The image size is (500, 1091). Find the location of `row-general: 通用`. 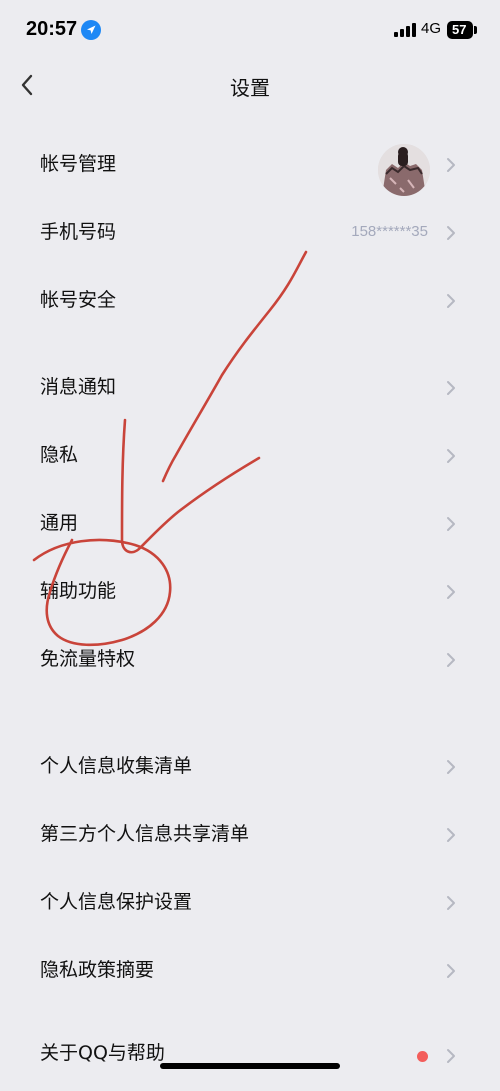

row-general: 通用 is located at coordinates (250, 523).